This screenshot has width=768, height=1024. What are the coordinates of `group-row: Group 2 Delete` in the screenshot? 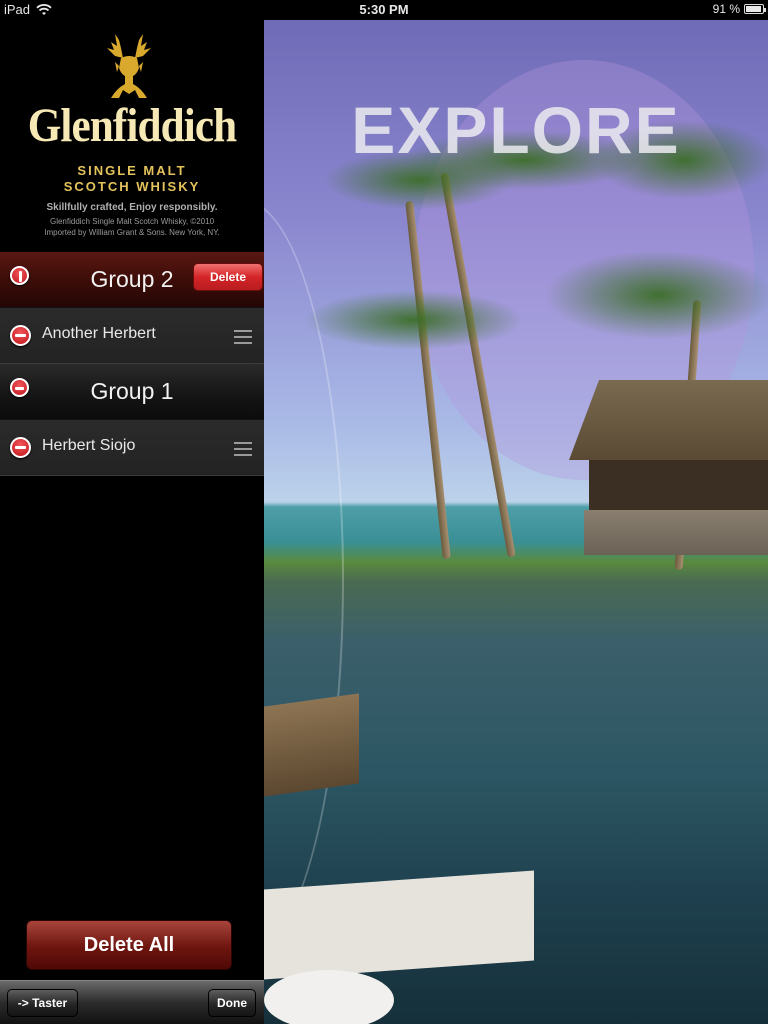 It's located at (132, 280).